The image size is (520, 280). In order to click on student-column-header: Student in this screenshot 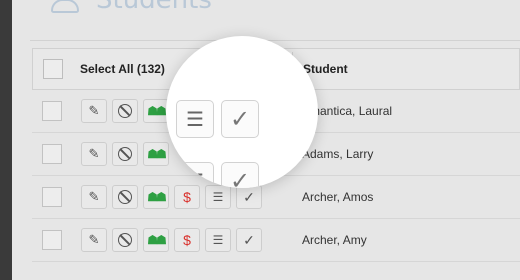, I will do `click(325, 69)`.